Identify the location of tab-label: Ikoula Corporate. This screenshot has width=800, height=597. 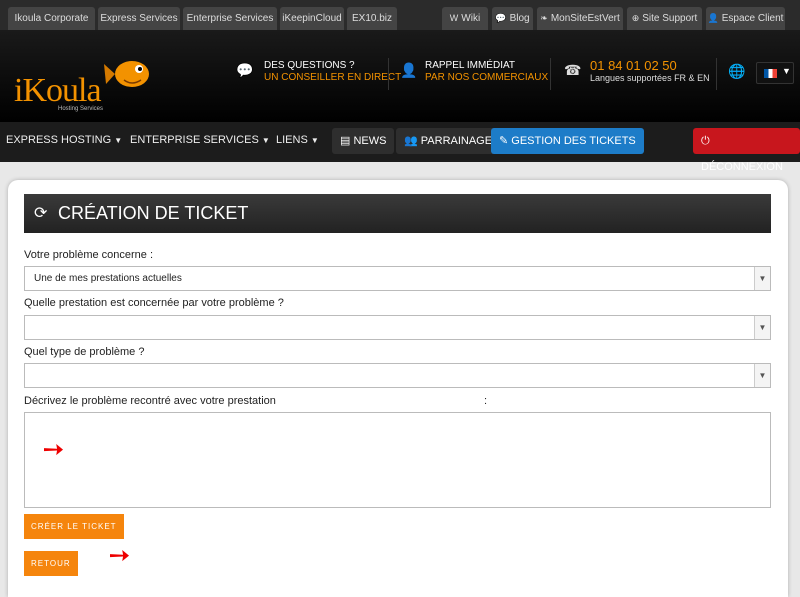
(51, 18).